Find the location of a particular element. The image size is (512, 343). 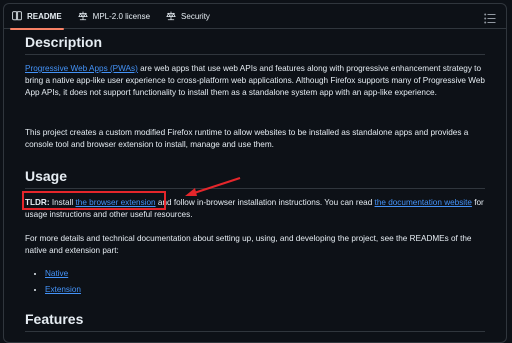

readme-links-list: Native Extension is located at coordinates (53, 284).